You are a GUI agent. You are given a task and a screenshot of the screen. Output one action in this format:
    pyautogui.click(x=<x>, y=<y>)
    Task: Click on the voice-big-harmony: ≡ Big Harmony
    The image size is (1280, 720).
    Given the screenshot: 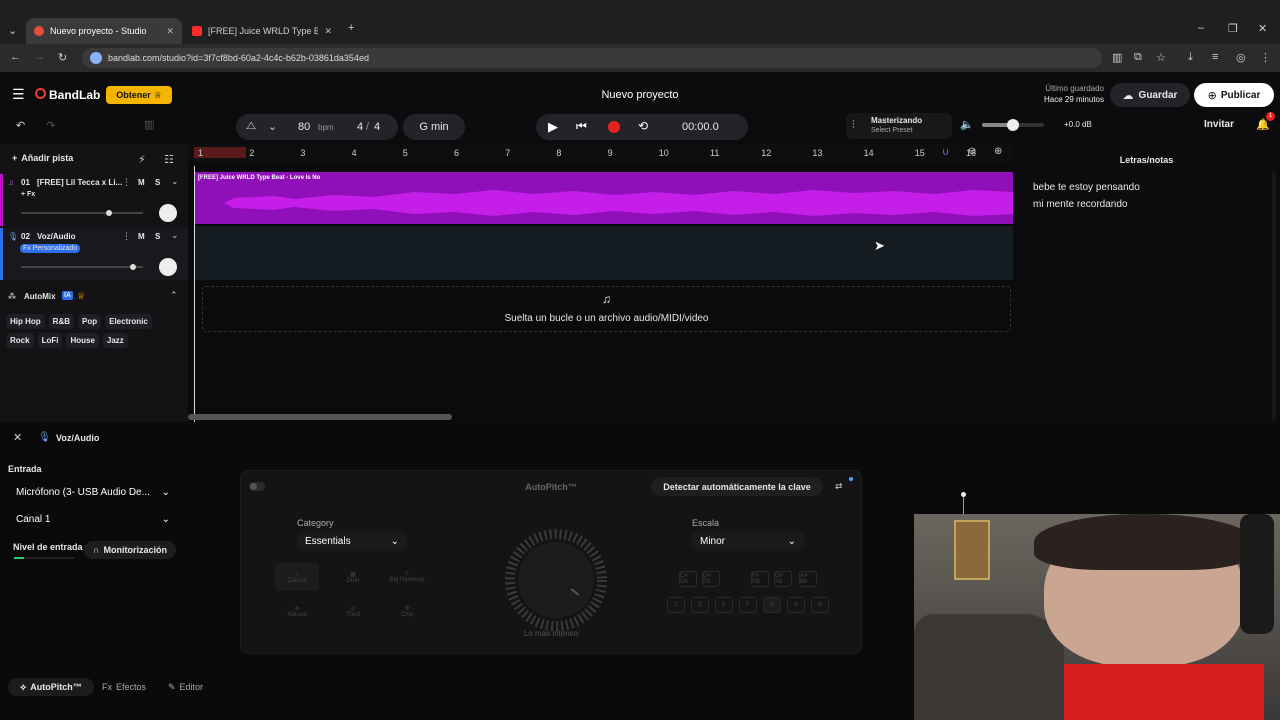 What is the action you would take?
    pyautogui.click(x=407, y=577)
    